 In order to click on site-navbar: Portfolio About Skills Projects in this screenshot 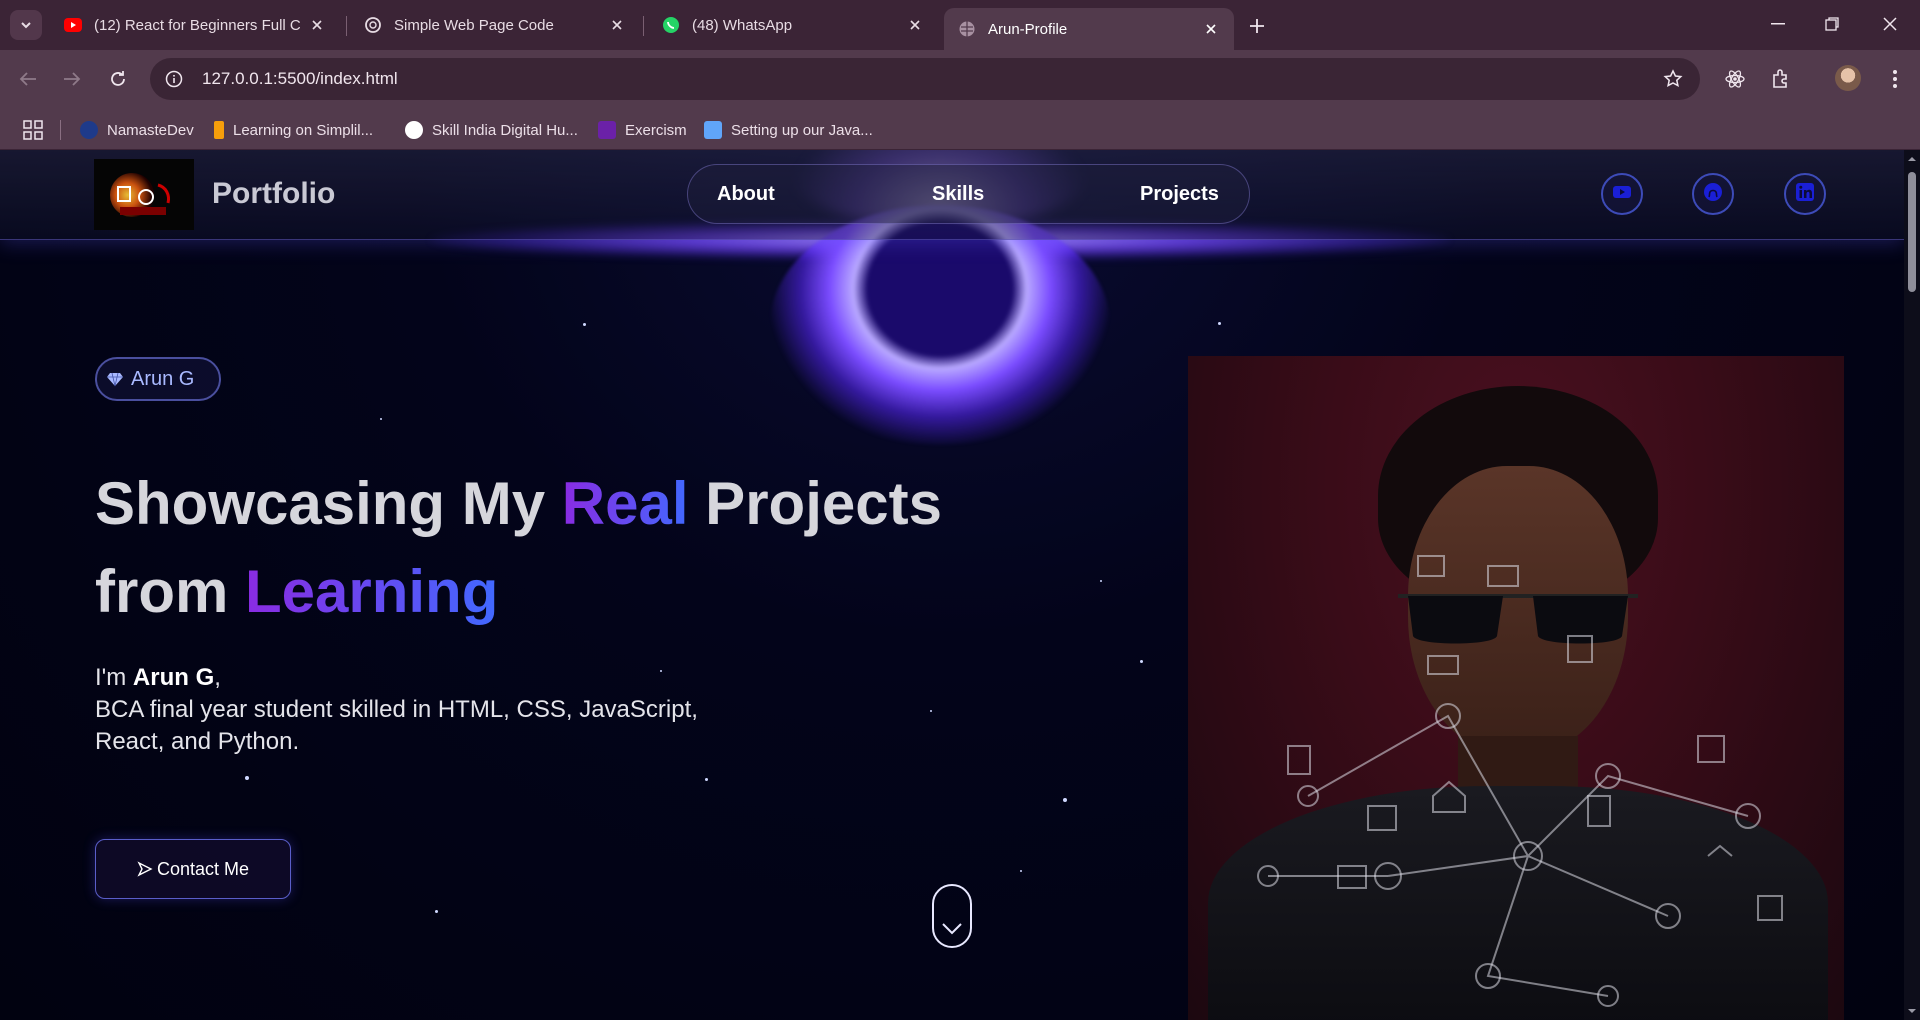, I will do `click(952, 195)`.